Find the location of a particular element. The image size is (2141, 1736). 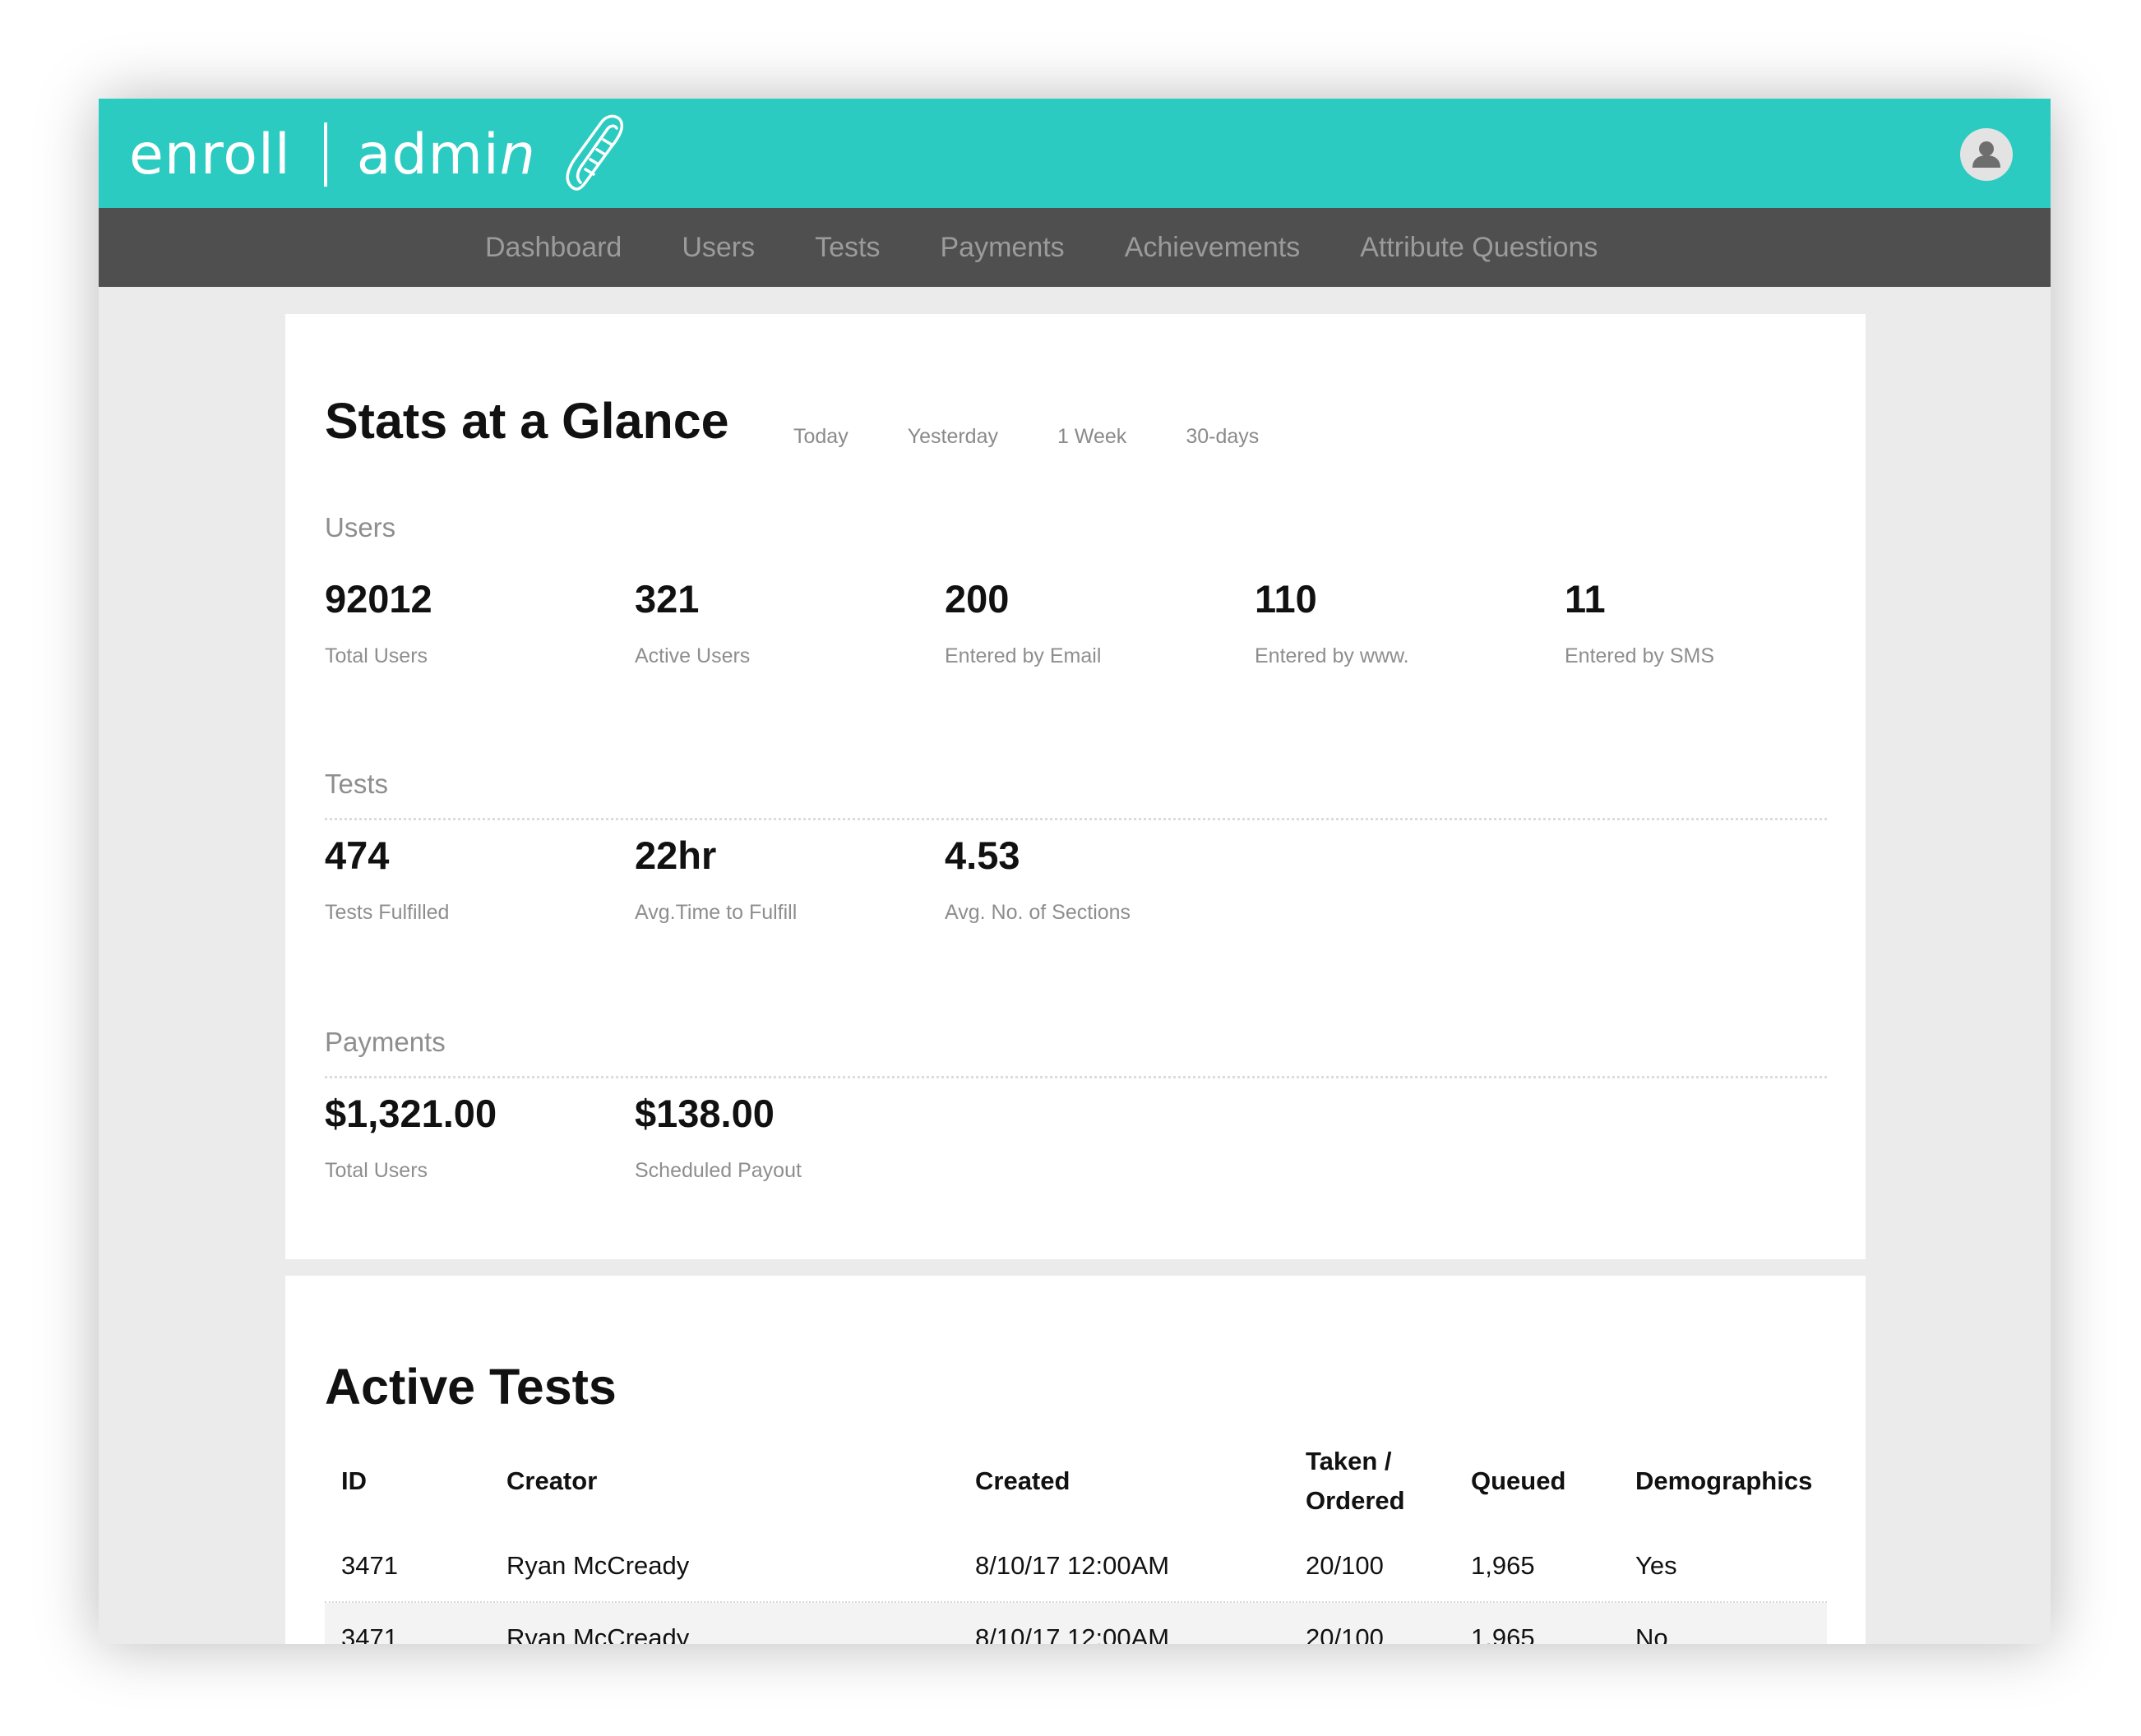

stat-entered-by-www: 110 Entered by www. is located at coordinates (1403, 624).